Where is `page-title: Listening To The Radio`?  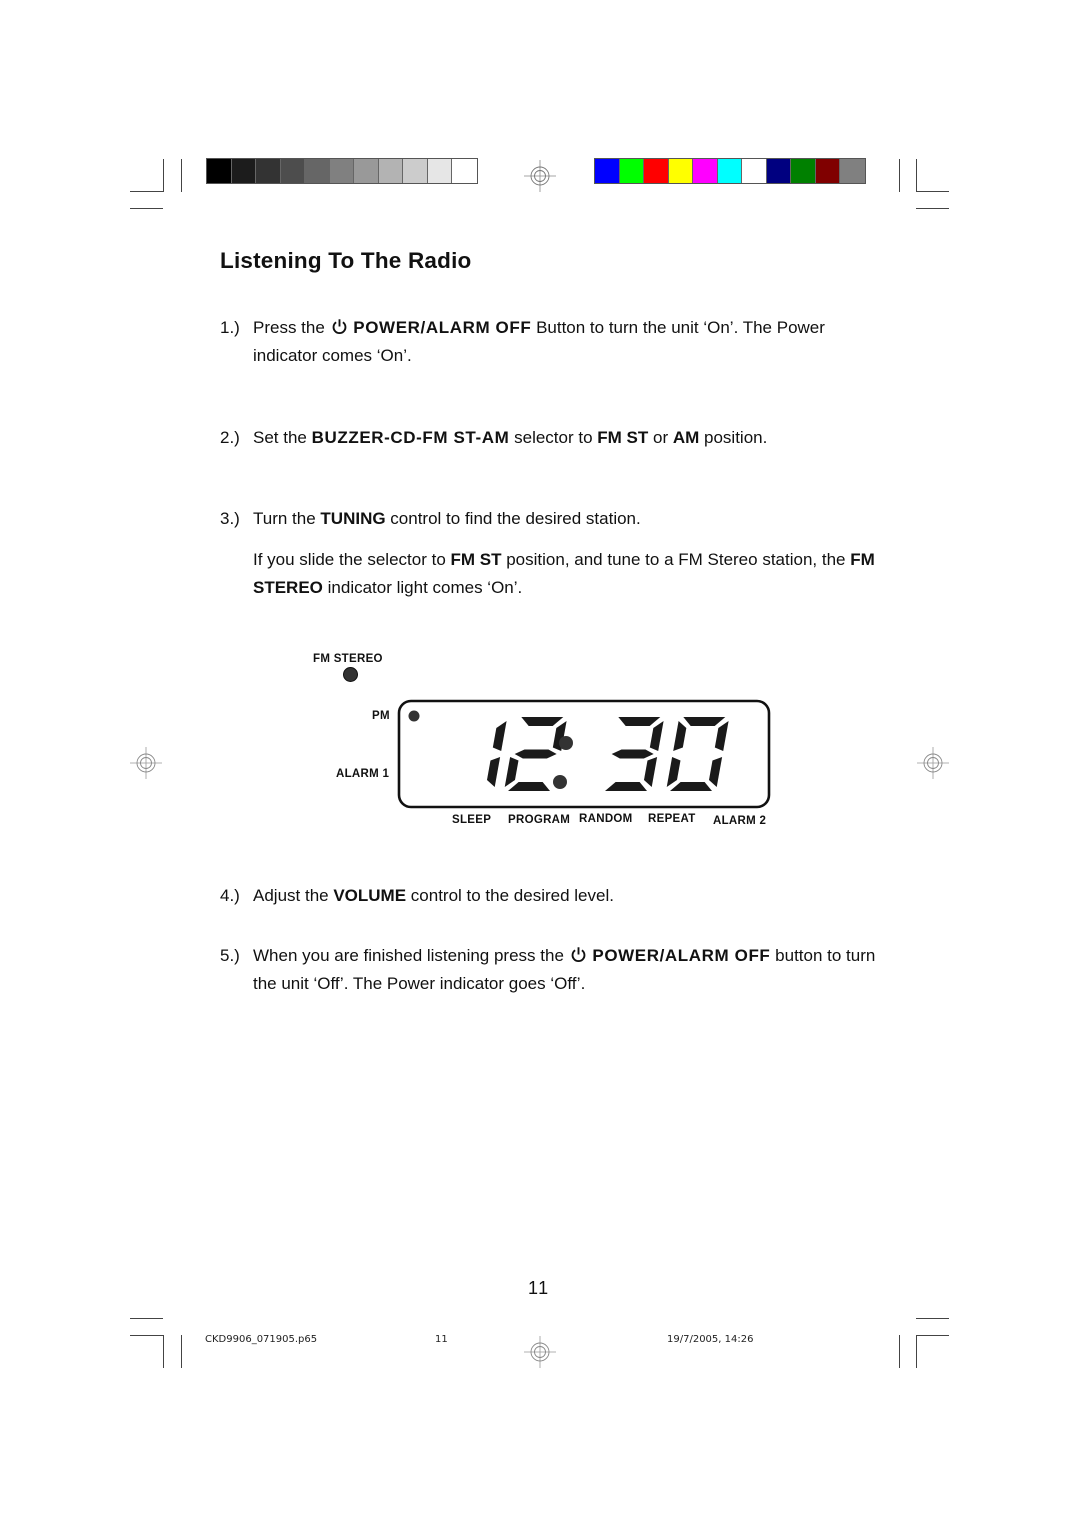
page-title: Listening To The Radio is located at coordinates (346, 260).